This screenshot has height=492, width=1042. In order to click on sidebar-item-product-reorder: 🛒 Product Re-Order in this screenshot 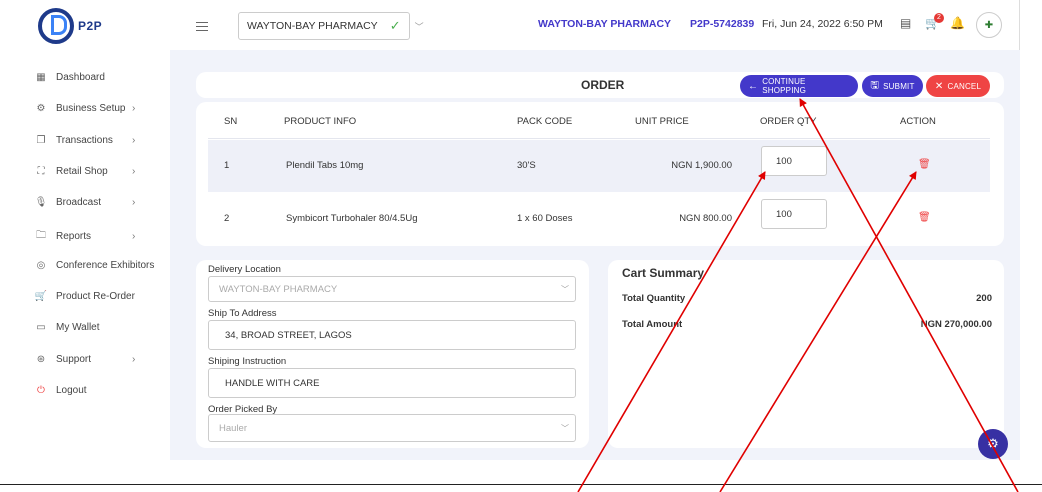, I will do `click(84, 296)`.